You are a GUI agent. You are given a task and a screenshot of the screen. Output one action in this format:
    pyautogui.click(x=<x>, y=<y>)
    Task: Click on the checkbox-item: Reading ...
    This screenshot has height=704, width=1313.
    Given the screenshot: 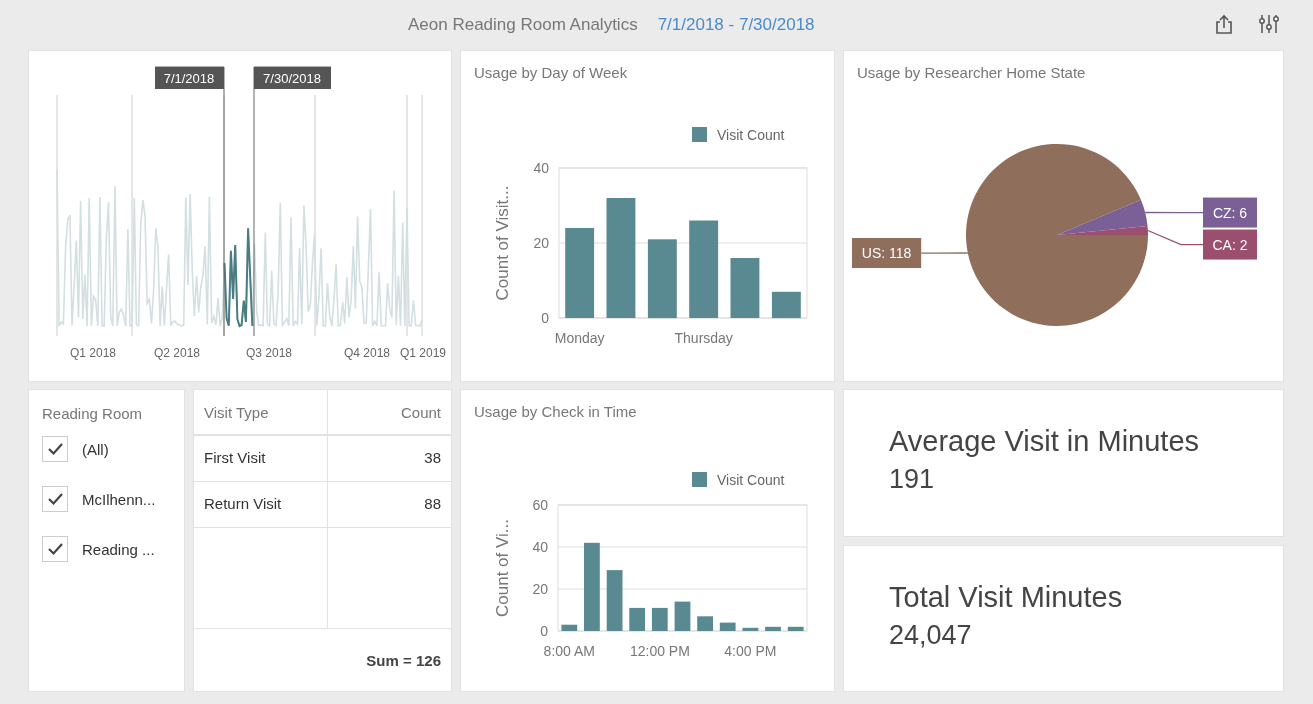 What is the action you would take?
    pyautogui.click(x=113, y=549)
    